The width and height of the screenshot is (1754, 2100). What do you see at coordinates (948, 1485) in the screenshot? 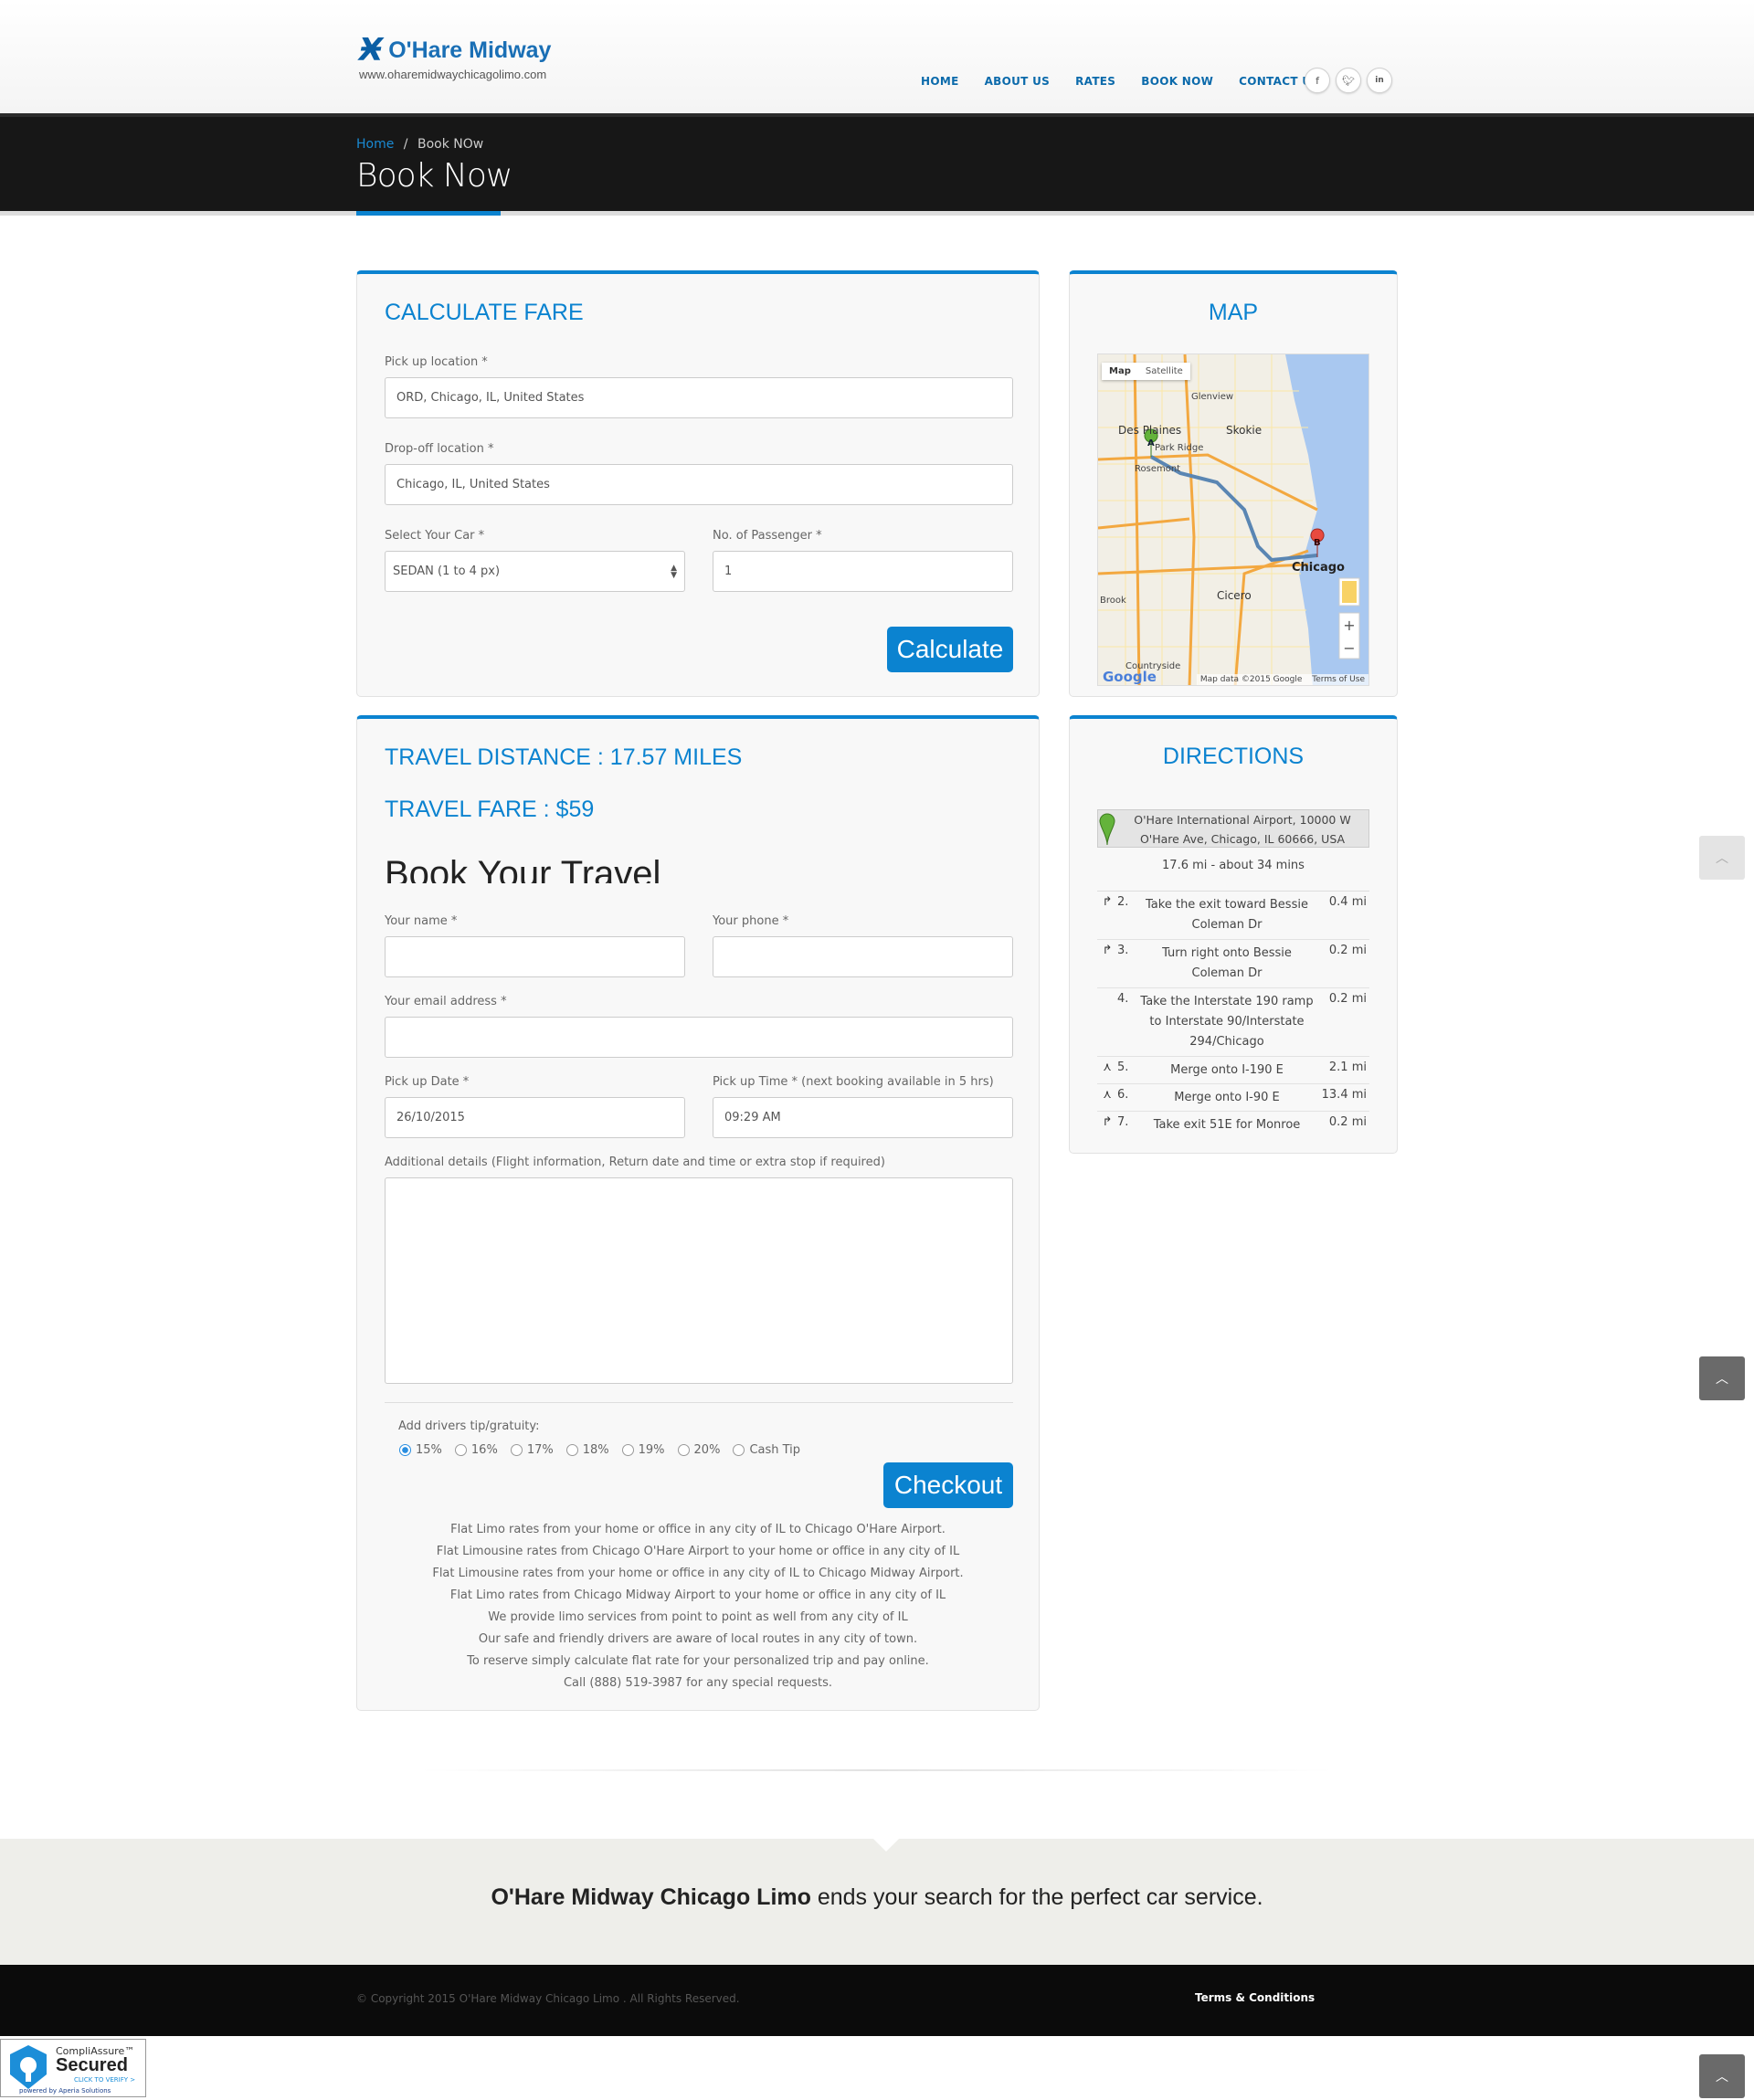
I see `checkout-button: Checkout` at bounding box center [948, 1485].